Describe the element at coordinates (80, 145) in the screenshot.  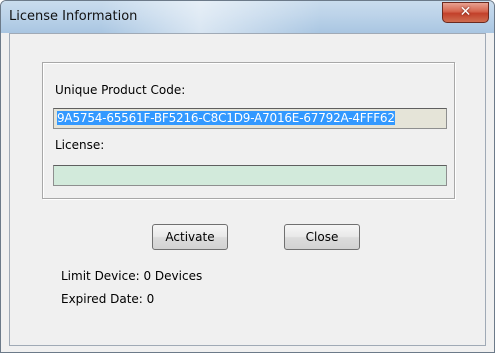
I see `license-label: License:` at that location.